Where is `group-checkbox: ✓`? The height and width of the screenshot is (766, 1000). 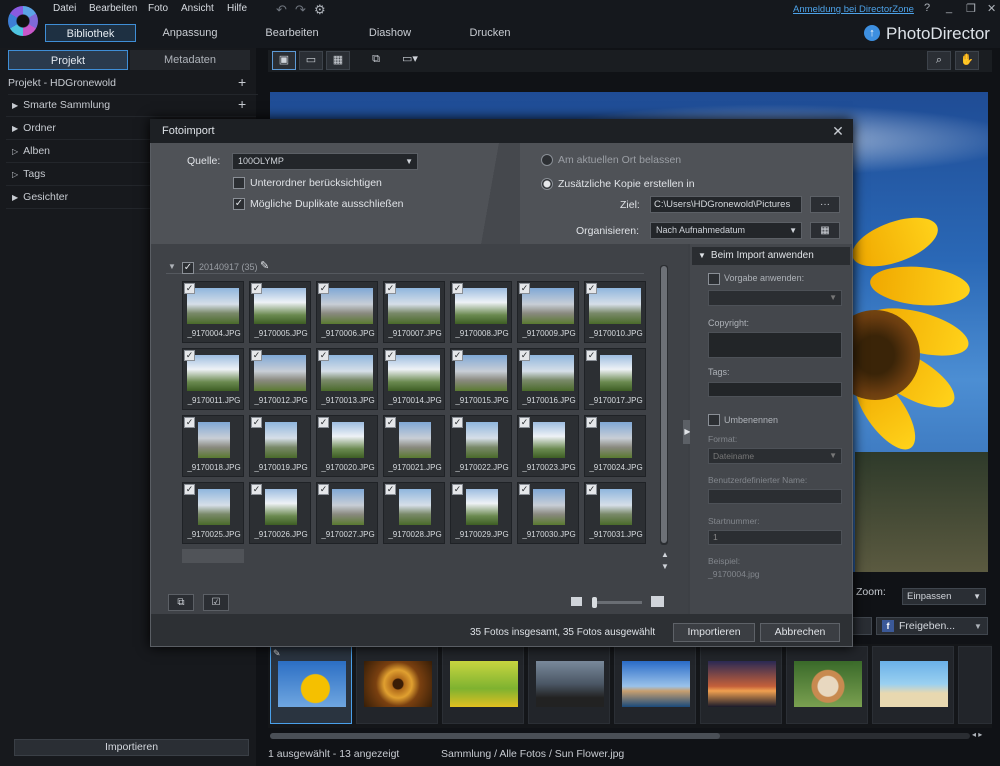 group-checkbox: ✓ is located at coordinates (188, 268).